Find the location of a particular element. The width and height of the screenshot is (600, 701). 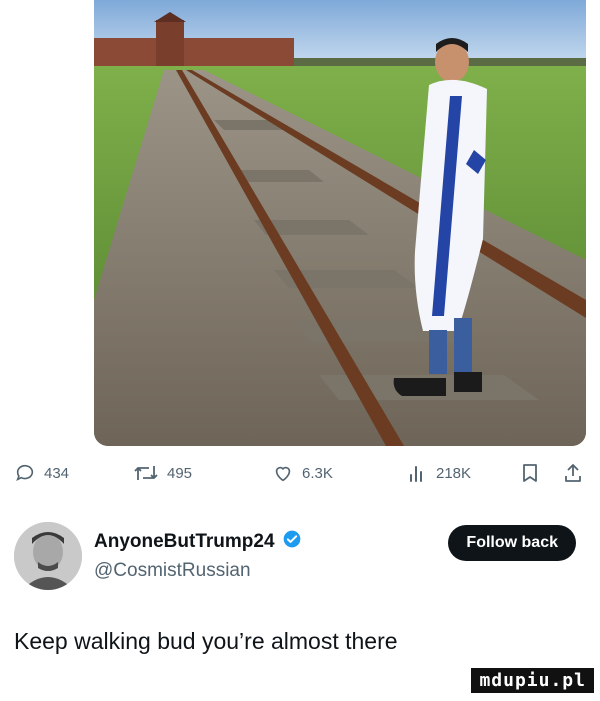

views-button: 218K is located at coordinates (439, 473).